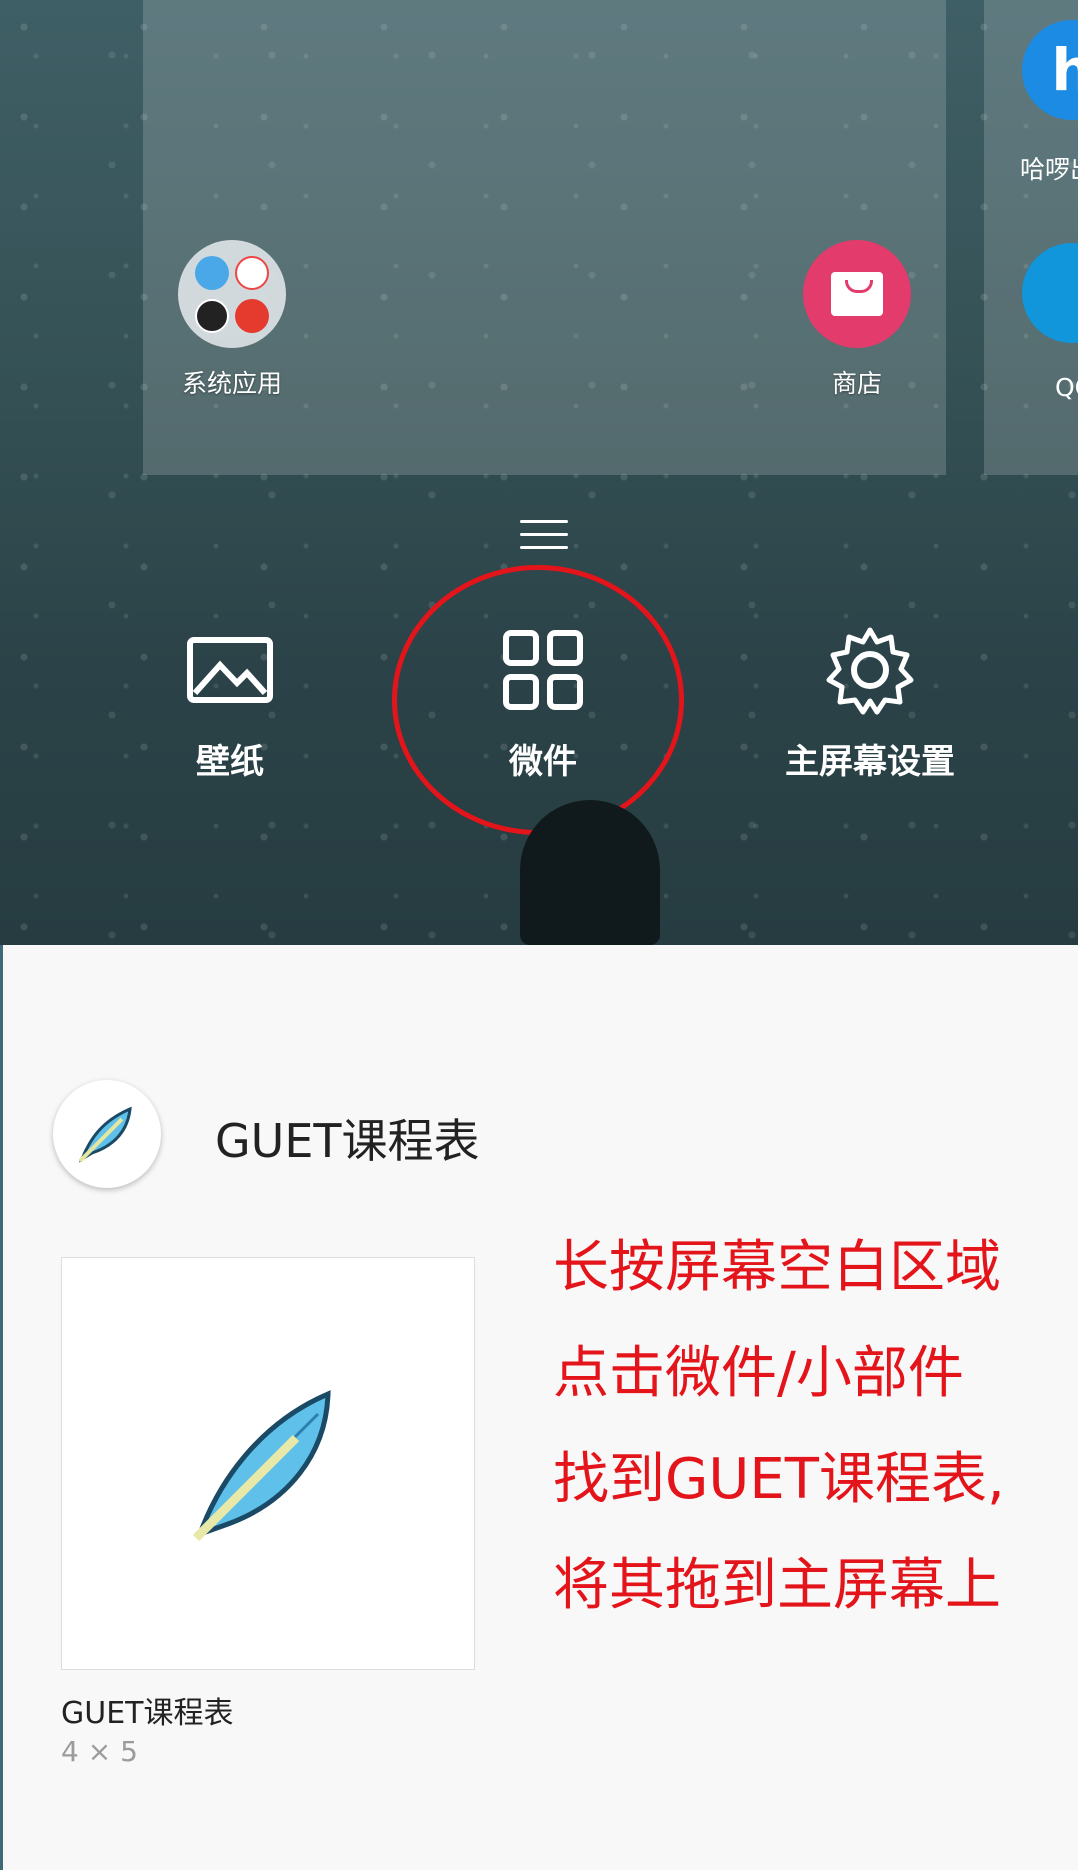  What do you see at coordinates (347, 1141) in the screenshot?
I see `app-title: GUET课程表` at bounding box center [347, 1141].